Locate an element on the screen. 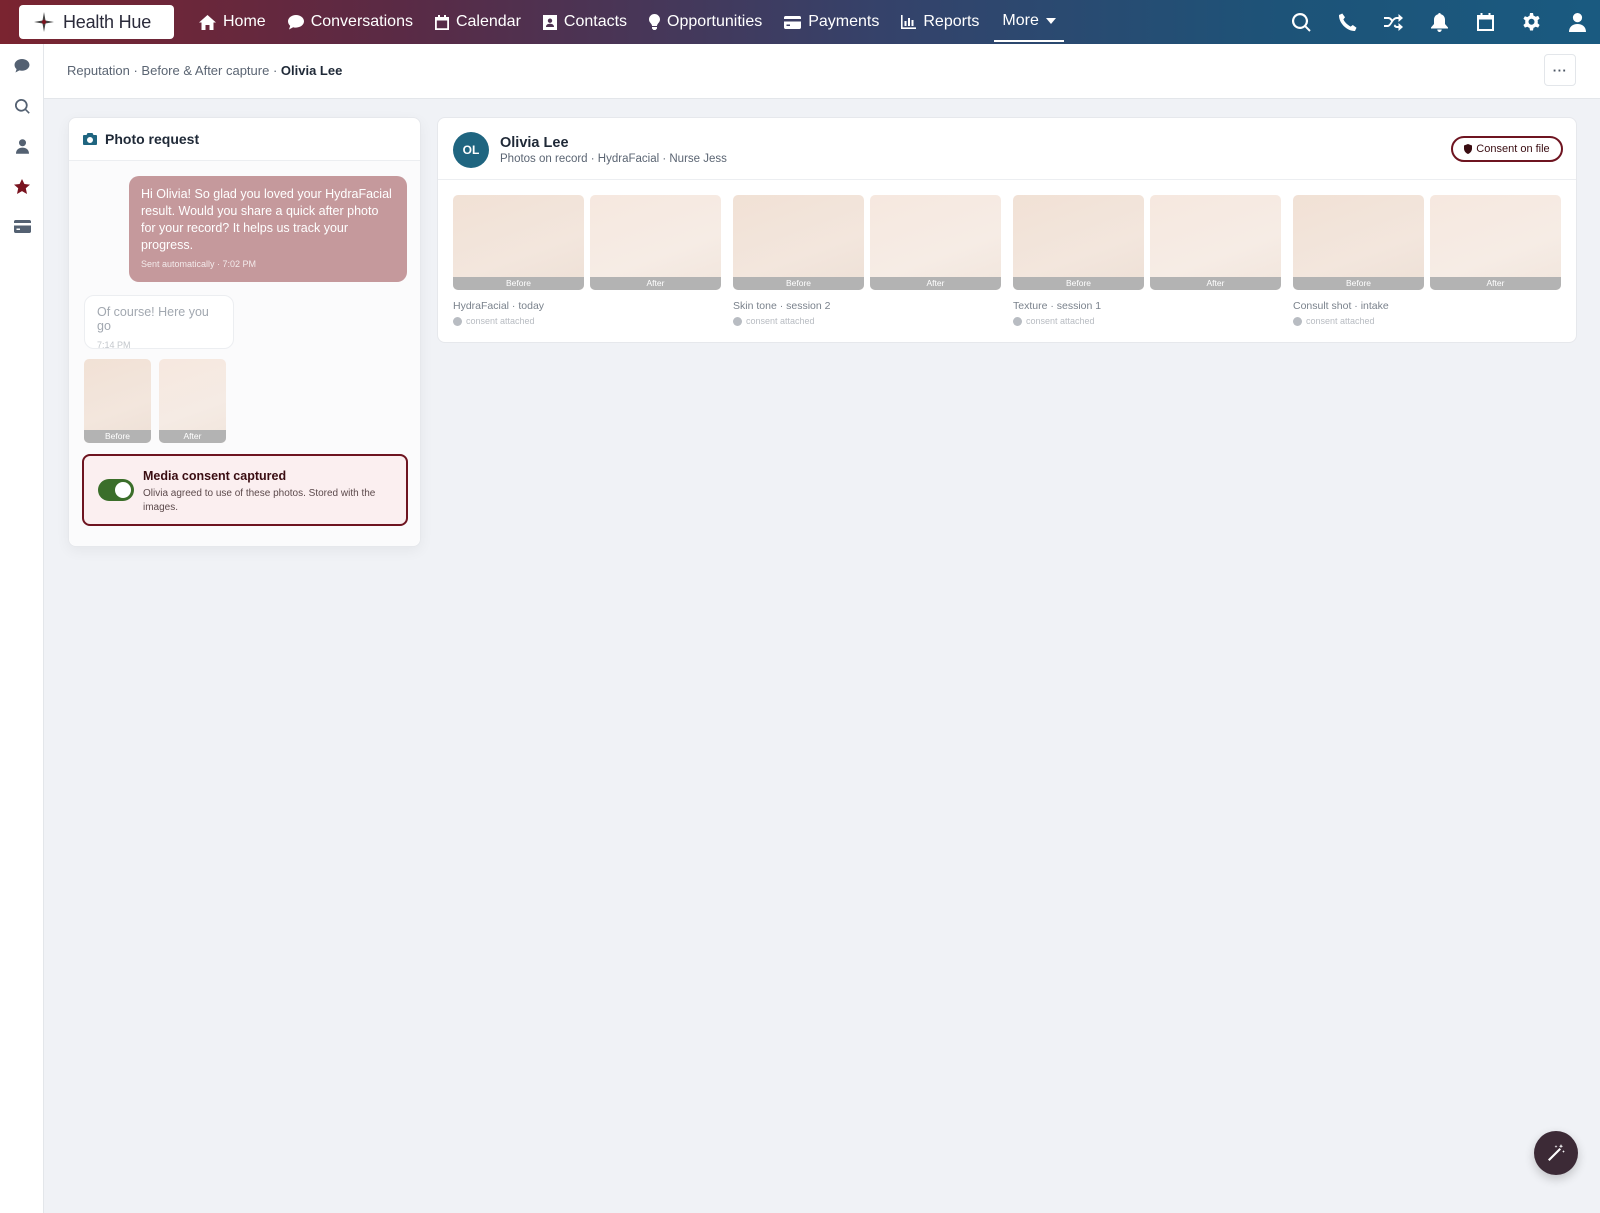 This screenshot has width=1600, height=1213. pair-1-after-photo: After is located at coordinates (655, 242).